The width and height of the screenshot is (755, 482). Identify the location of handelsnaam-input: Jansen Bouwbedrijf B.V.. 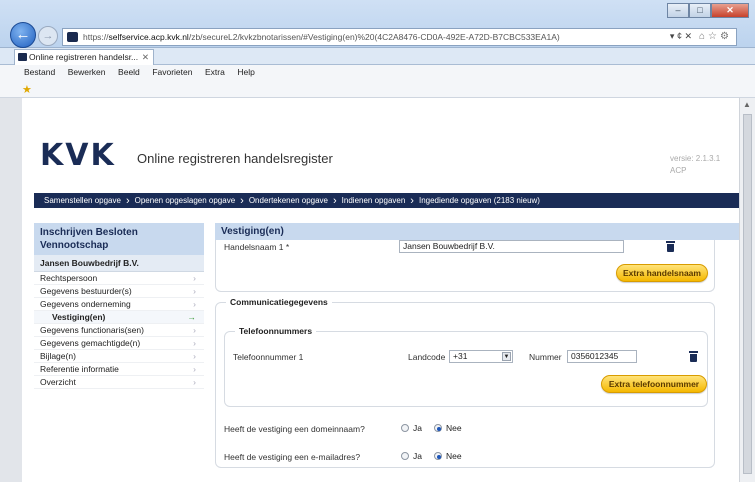
(511, 246).